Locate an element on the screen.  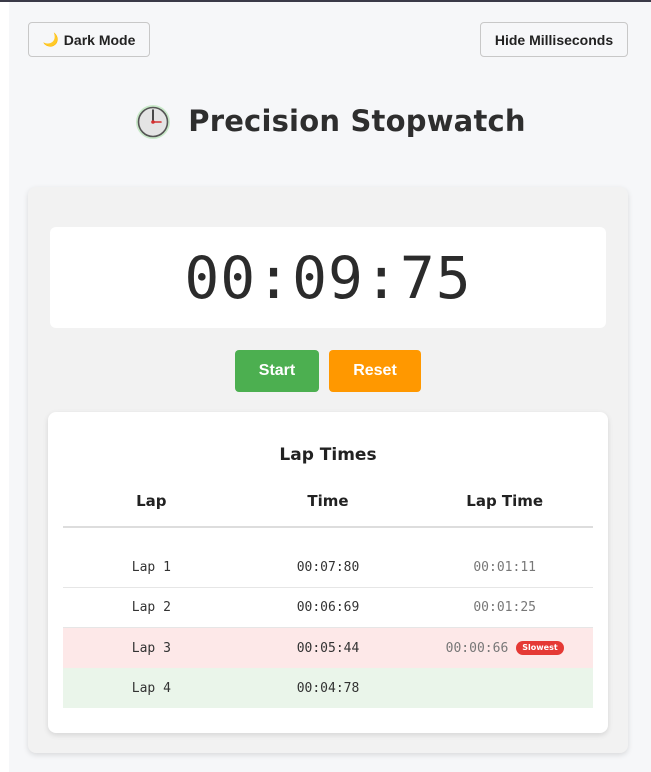
lap-total-time: 00:04:78 is located at coordinates (328, 688).